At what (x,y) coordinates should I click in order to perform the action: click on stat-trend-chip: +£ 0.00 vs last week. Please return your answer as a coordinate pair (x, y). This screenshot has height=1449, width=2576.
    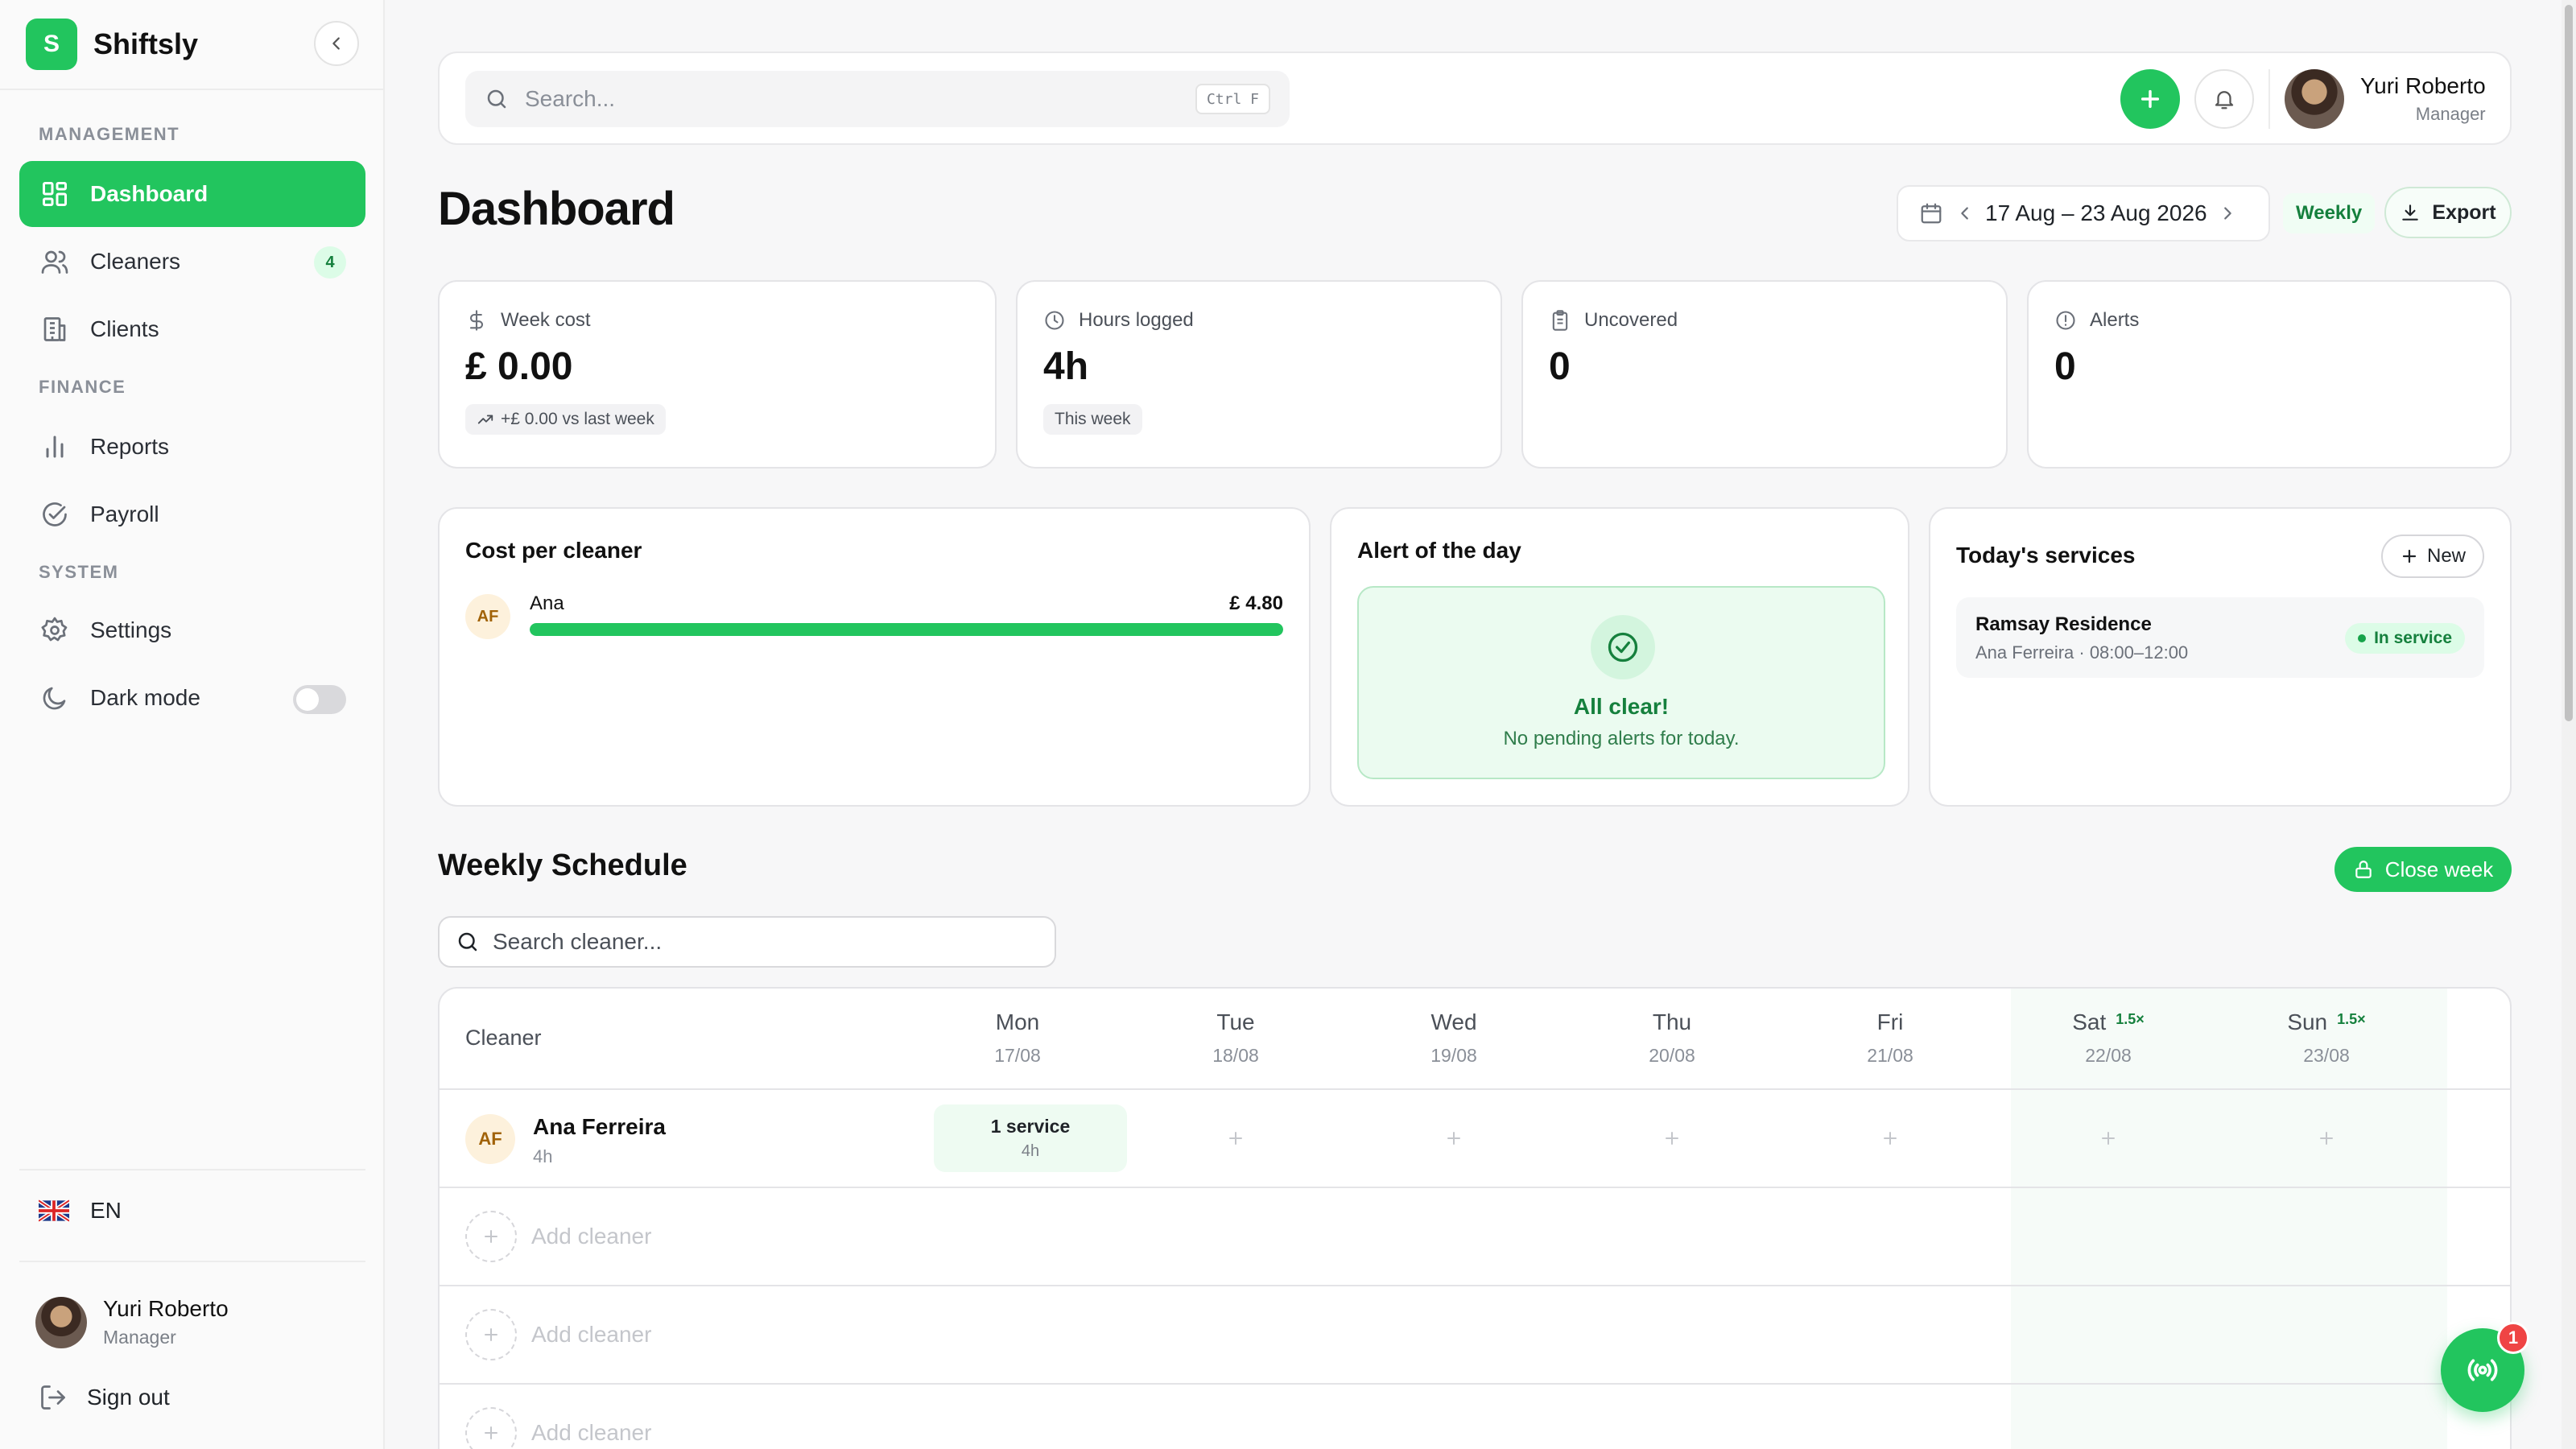
    Looking at the image, I should click on (565, 419).